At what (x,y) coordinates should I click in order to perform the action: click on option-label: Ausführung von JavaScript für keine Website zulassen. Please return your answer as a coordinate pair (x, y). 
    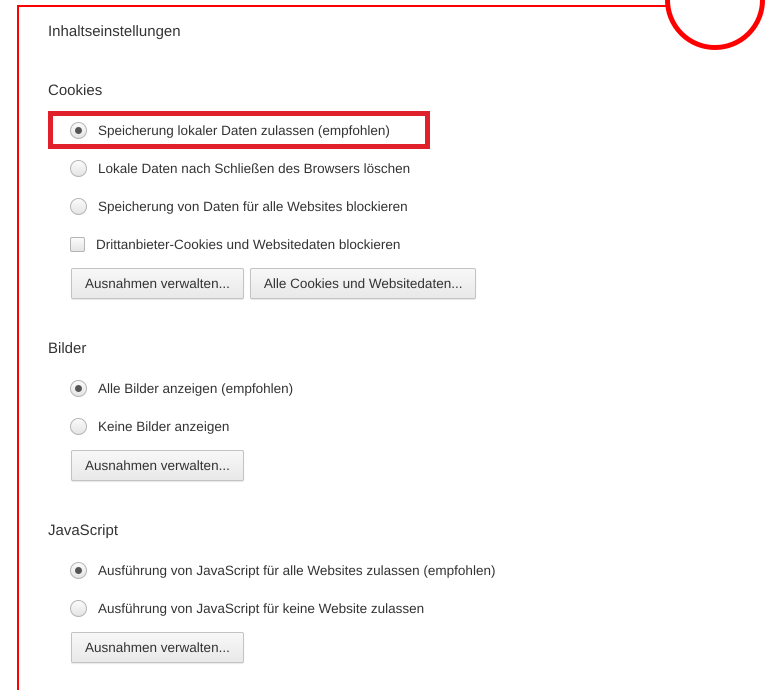
    Looking at the image, I should click on (261, 608).